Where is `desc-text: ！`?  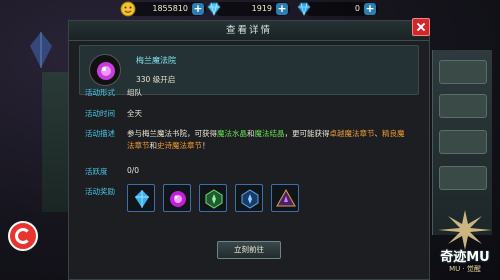
desc-text: ！ is located at coordinates (206, 145).